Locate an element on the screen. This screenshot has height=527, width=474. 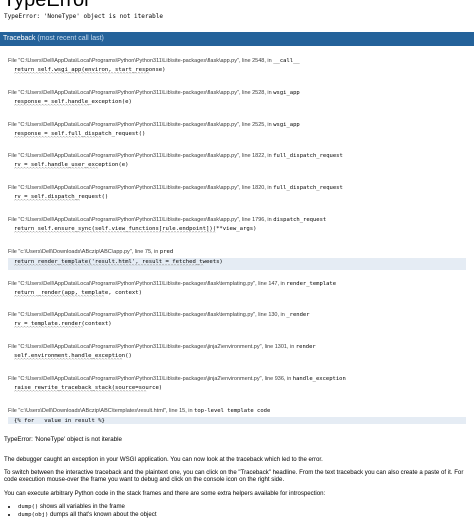
frame-line-number: 2548 is located at coordinates (258, 61).